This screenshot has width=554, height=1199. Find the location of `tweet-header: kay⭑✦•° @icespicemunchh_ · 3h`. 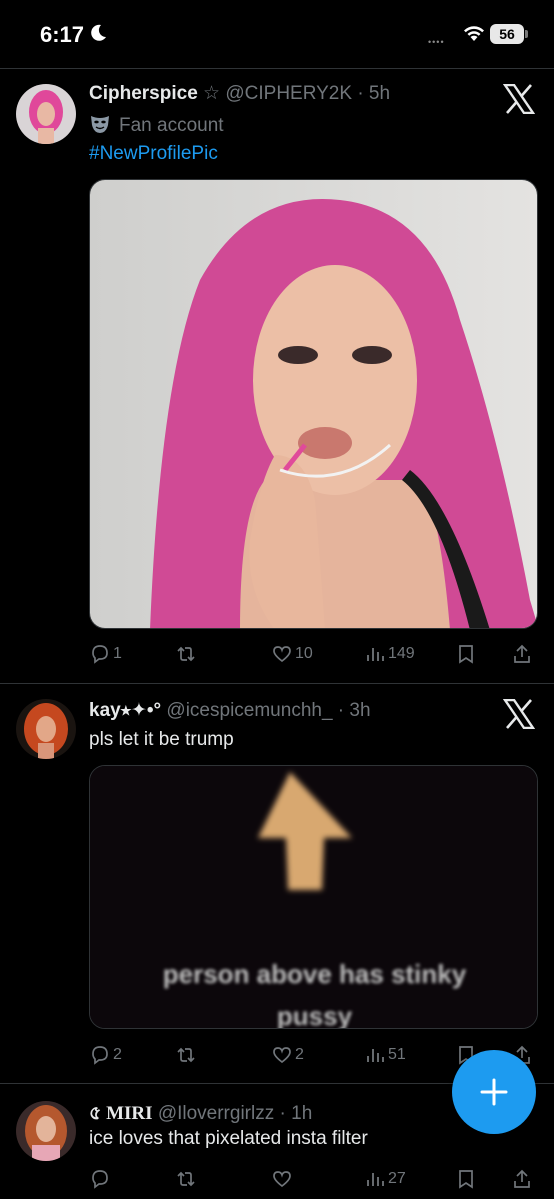

tweet-header: kay⭑✦•° @icespicemunchh_ · 3h is located at coordinates (230, 710).